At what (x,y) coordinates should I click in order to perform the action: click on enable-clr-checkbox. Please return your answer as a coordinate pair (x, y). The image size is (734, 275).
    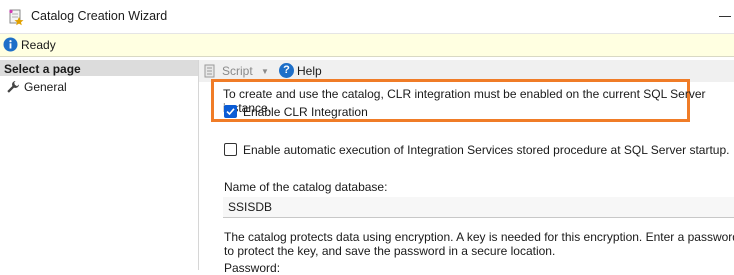
    Looking at the image, I should click on (230, 111).